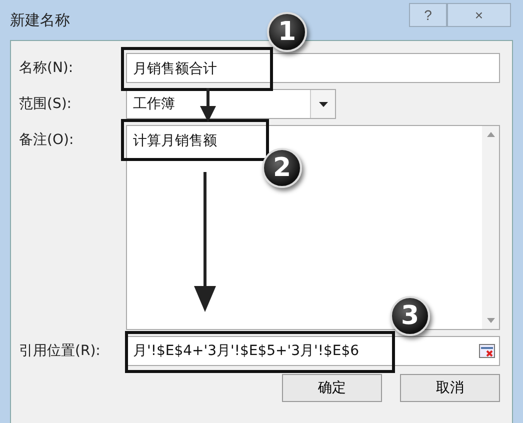  What do you see at coordinates (40, 20) in the screenshot?
I see `window-title: 新建名称` at bounding box center [40, 20].